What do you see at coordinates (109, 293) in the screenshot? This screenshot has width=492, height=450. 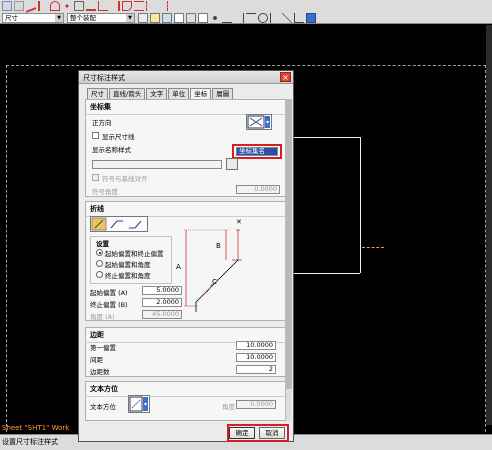 I see `start-offset-label: 起始偏置 (A)` at bounding box center [109, 293].